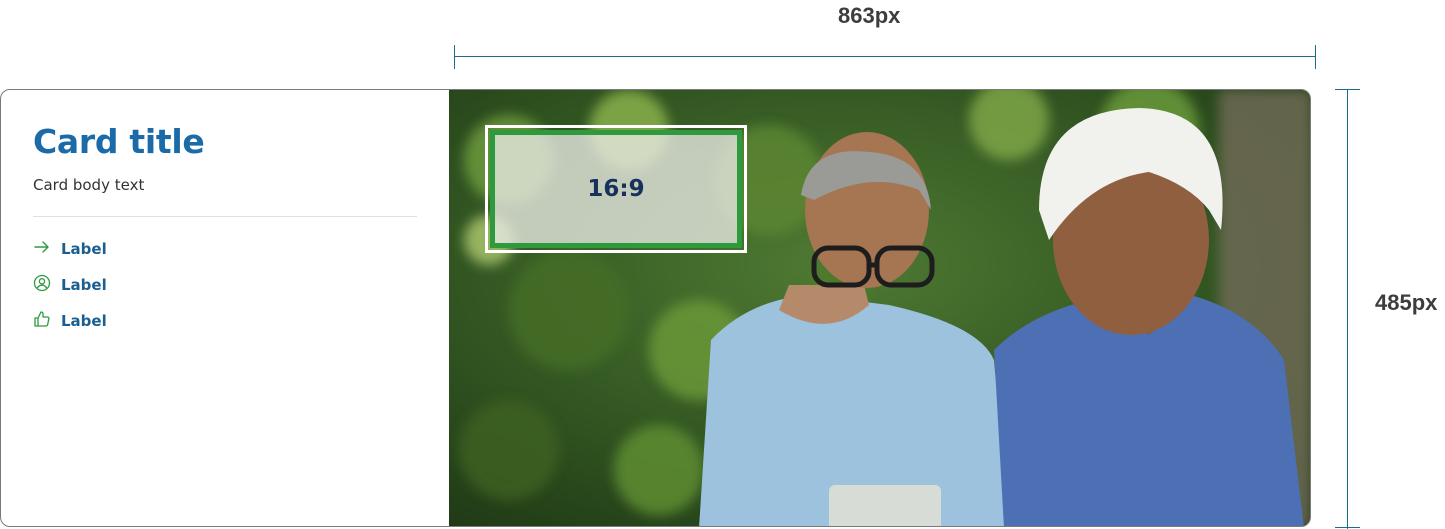 The image size is (1445, 529). I want to click on aspect-ratio-indicator: 16:9, so click(616, 189).